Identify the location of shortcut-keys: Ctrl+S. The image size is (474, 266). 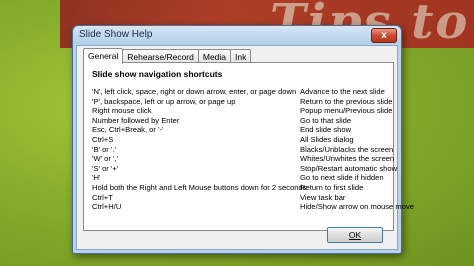
(103, 139).